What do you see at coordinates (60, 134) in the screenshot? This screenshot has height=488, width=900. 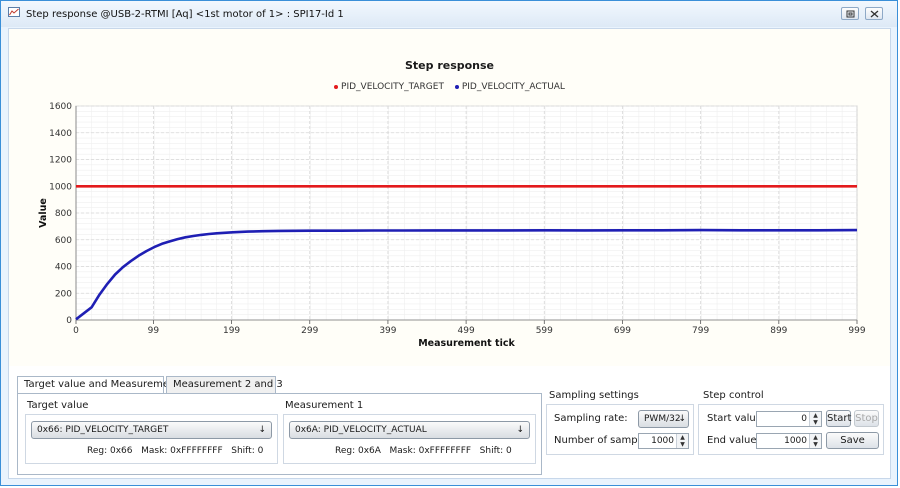 I see `y-tick-label: 1400` at bounding box center [60, 134].